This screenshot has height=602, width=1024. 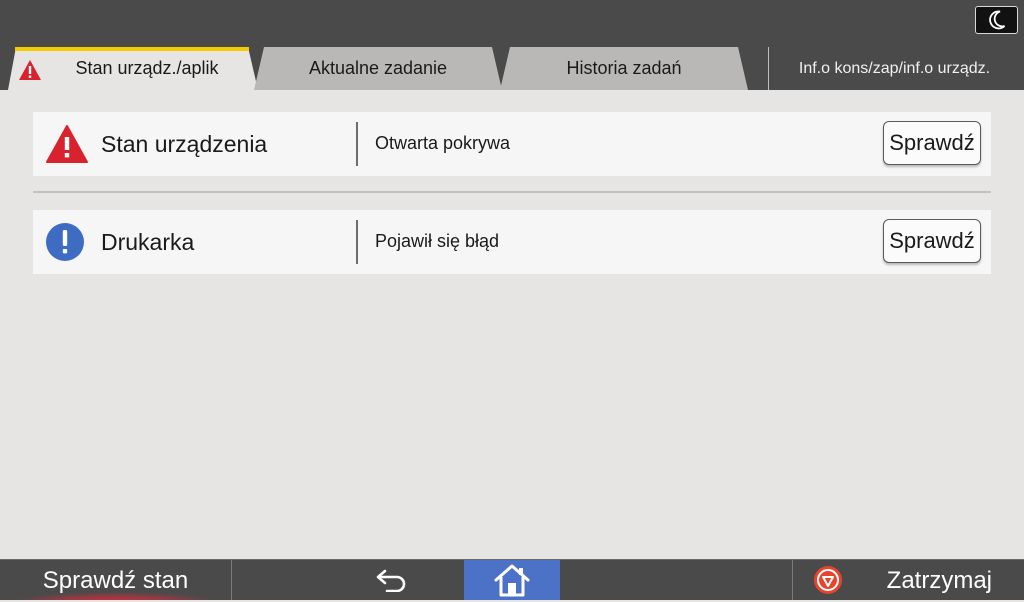 What do you see at coordinates (65, 242) in the screenshot?
I see `exclamation-circle-icon` at bounding box center [65, 242].